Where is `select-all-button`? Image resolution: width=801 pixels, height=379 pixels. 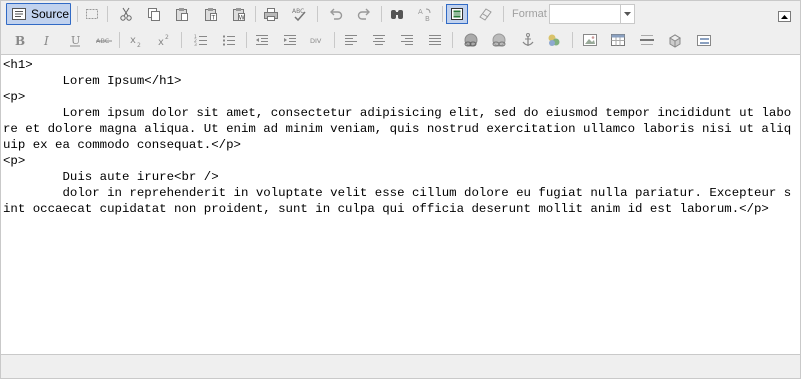 select-all-button is located at coordinates (92, 14).